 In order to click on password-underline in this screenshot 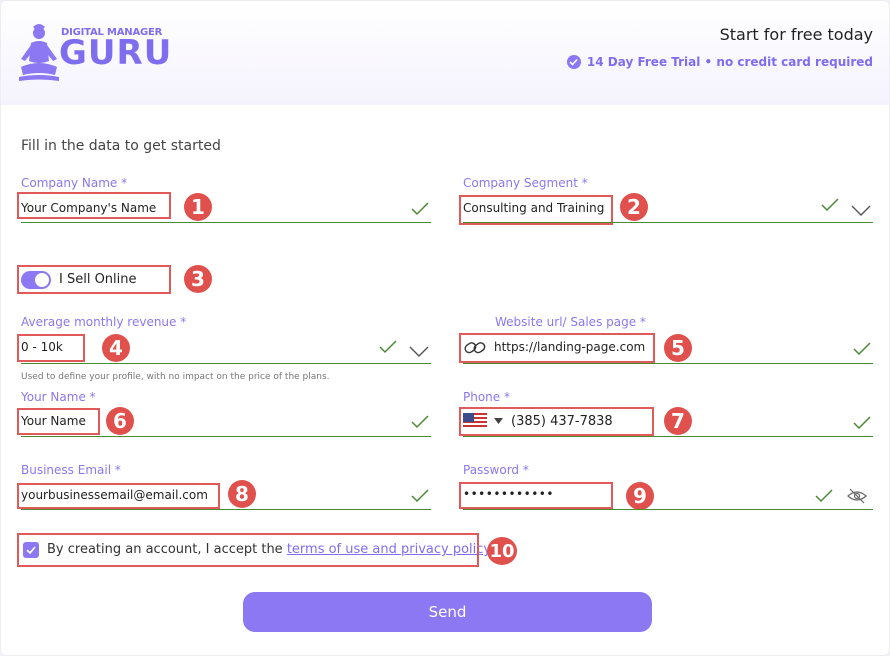, I will do `click(668, 509)`.